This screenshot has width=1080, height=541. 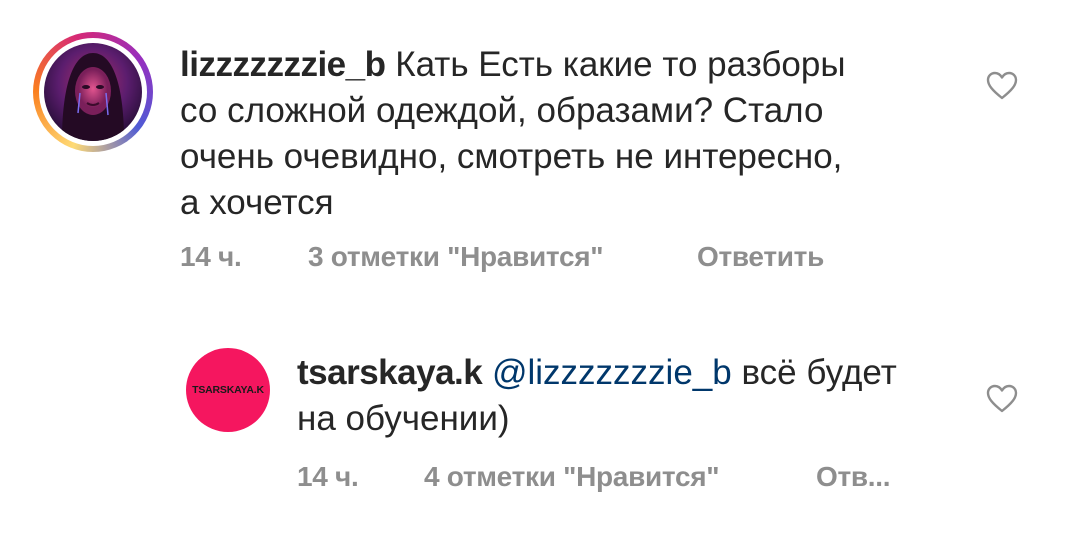 I want to click on avatar, so click(x=93, y=92).